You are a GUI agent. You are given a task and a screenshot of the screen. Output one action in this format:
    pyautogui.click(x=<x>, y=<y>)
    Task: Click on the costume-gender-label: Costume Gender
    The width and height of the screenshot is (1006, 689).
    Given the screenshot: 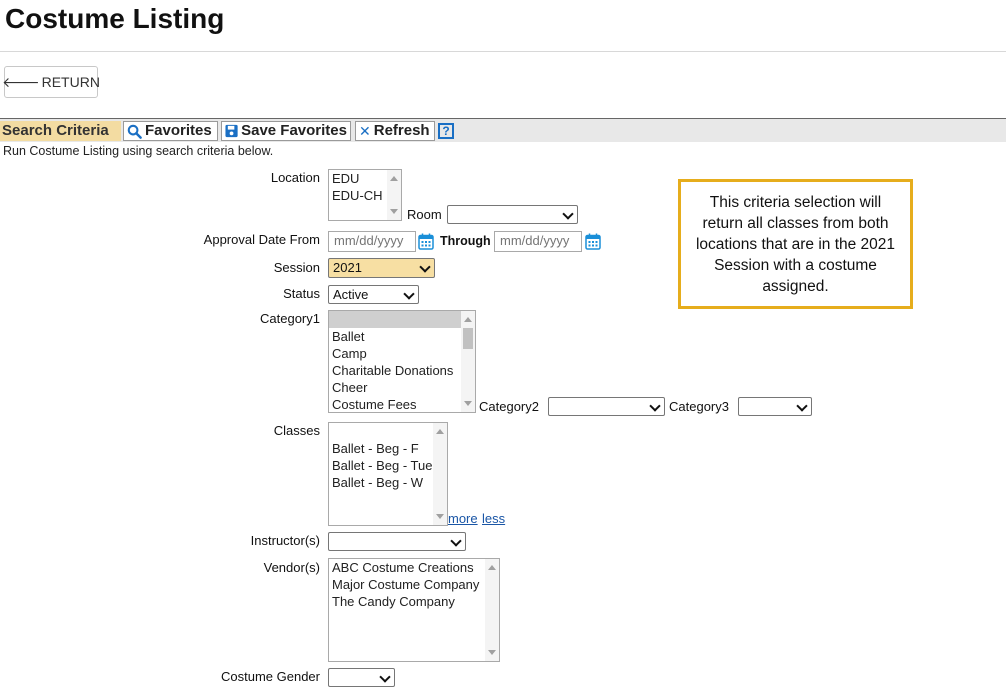 What is the action you would take?
    pyautogui.click(x=270, y=676)
    